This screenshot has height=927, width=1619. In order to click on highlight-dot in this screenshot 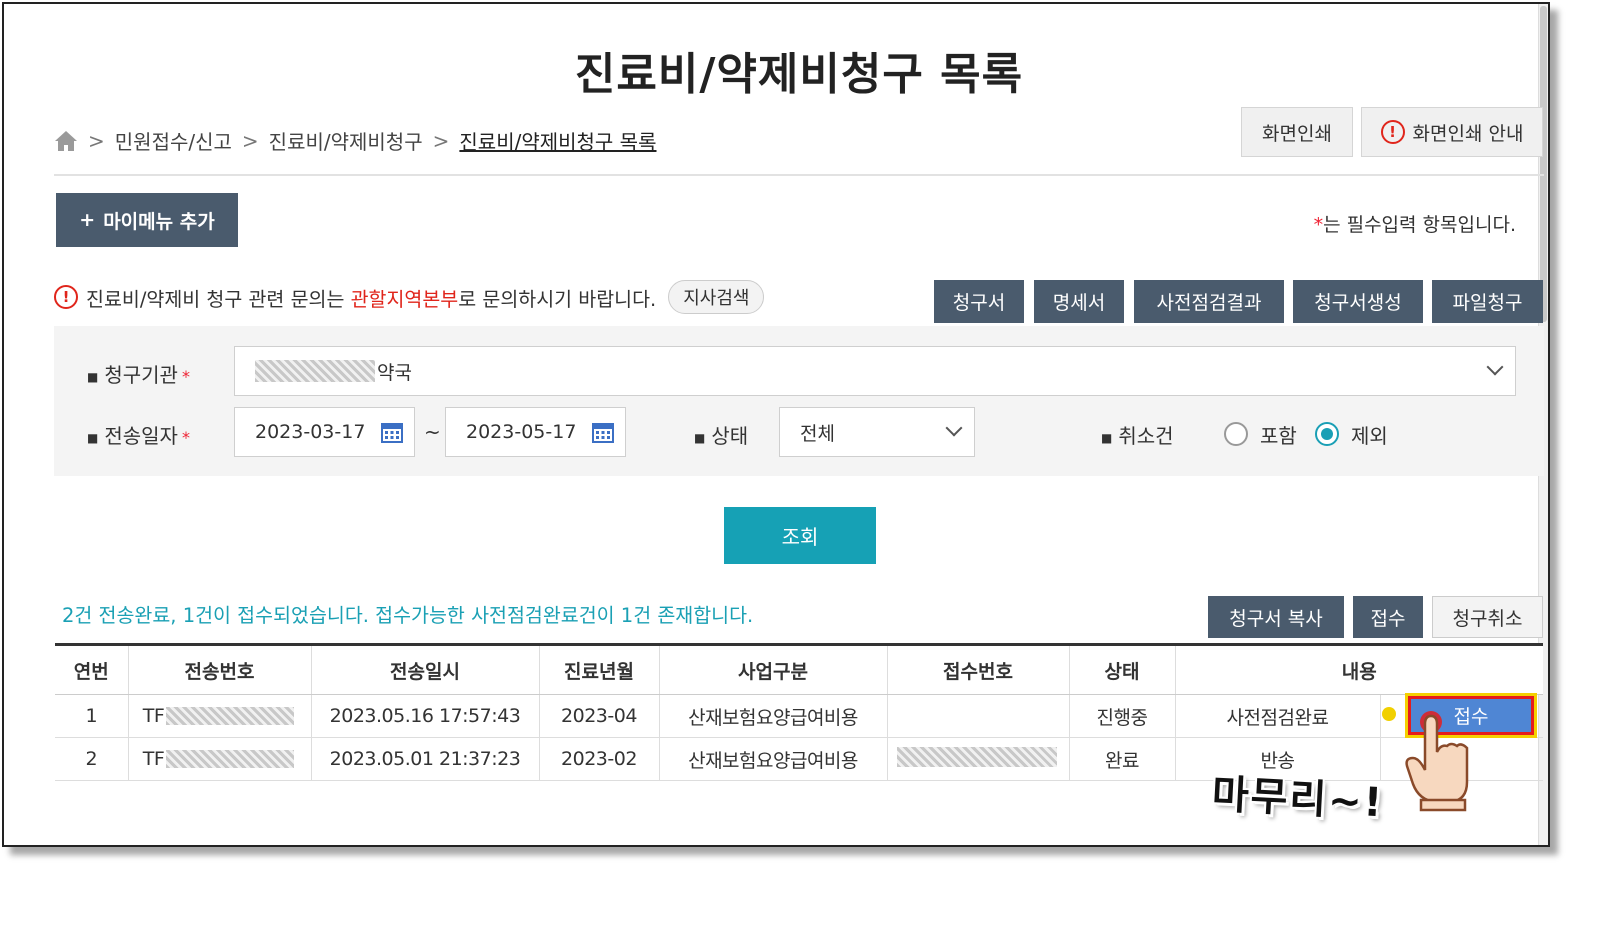, I will do `click(1389, 714)`.